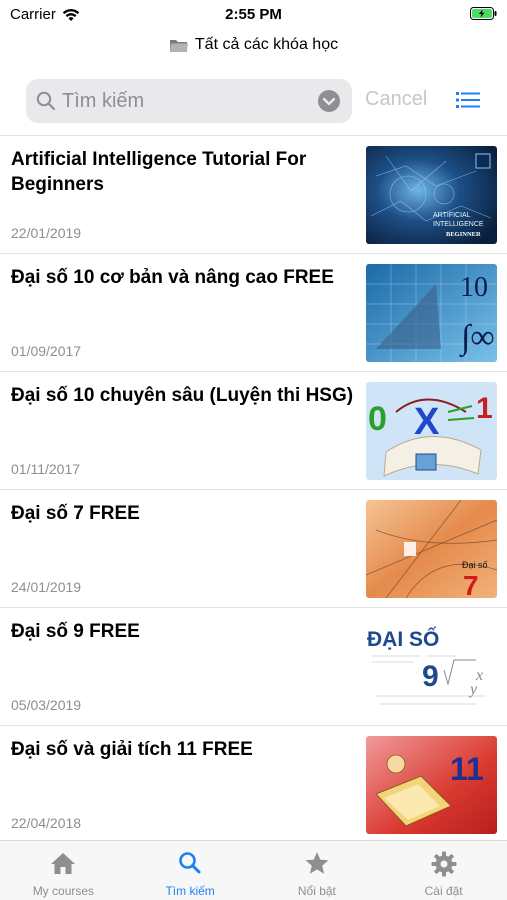 This screenshot has width=507, height=900. Describe the element at coordinates (46, 233) in the screenshot. I see `course-date: 22/01/2019` at that location.